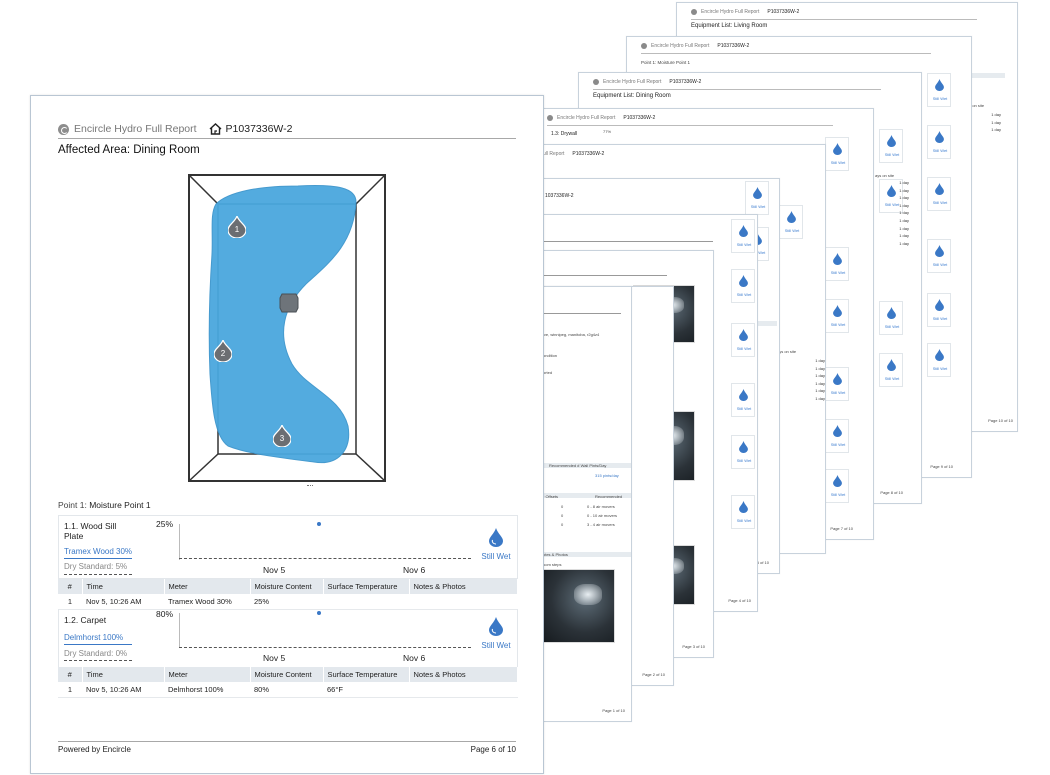  I want to click on air-movers: 0 - 8 air movers, so click(601, 506).